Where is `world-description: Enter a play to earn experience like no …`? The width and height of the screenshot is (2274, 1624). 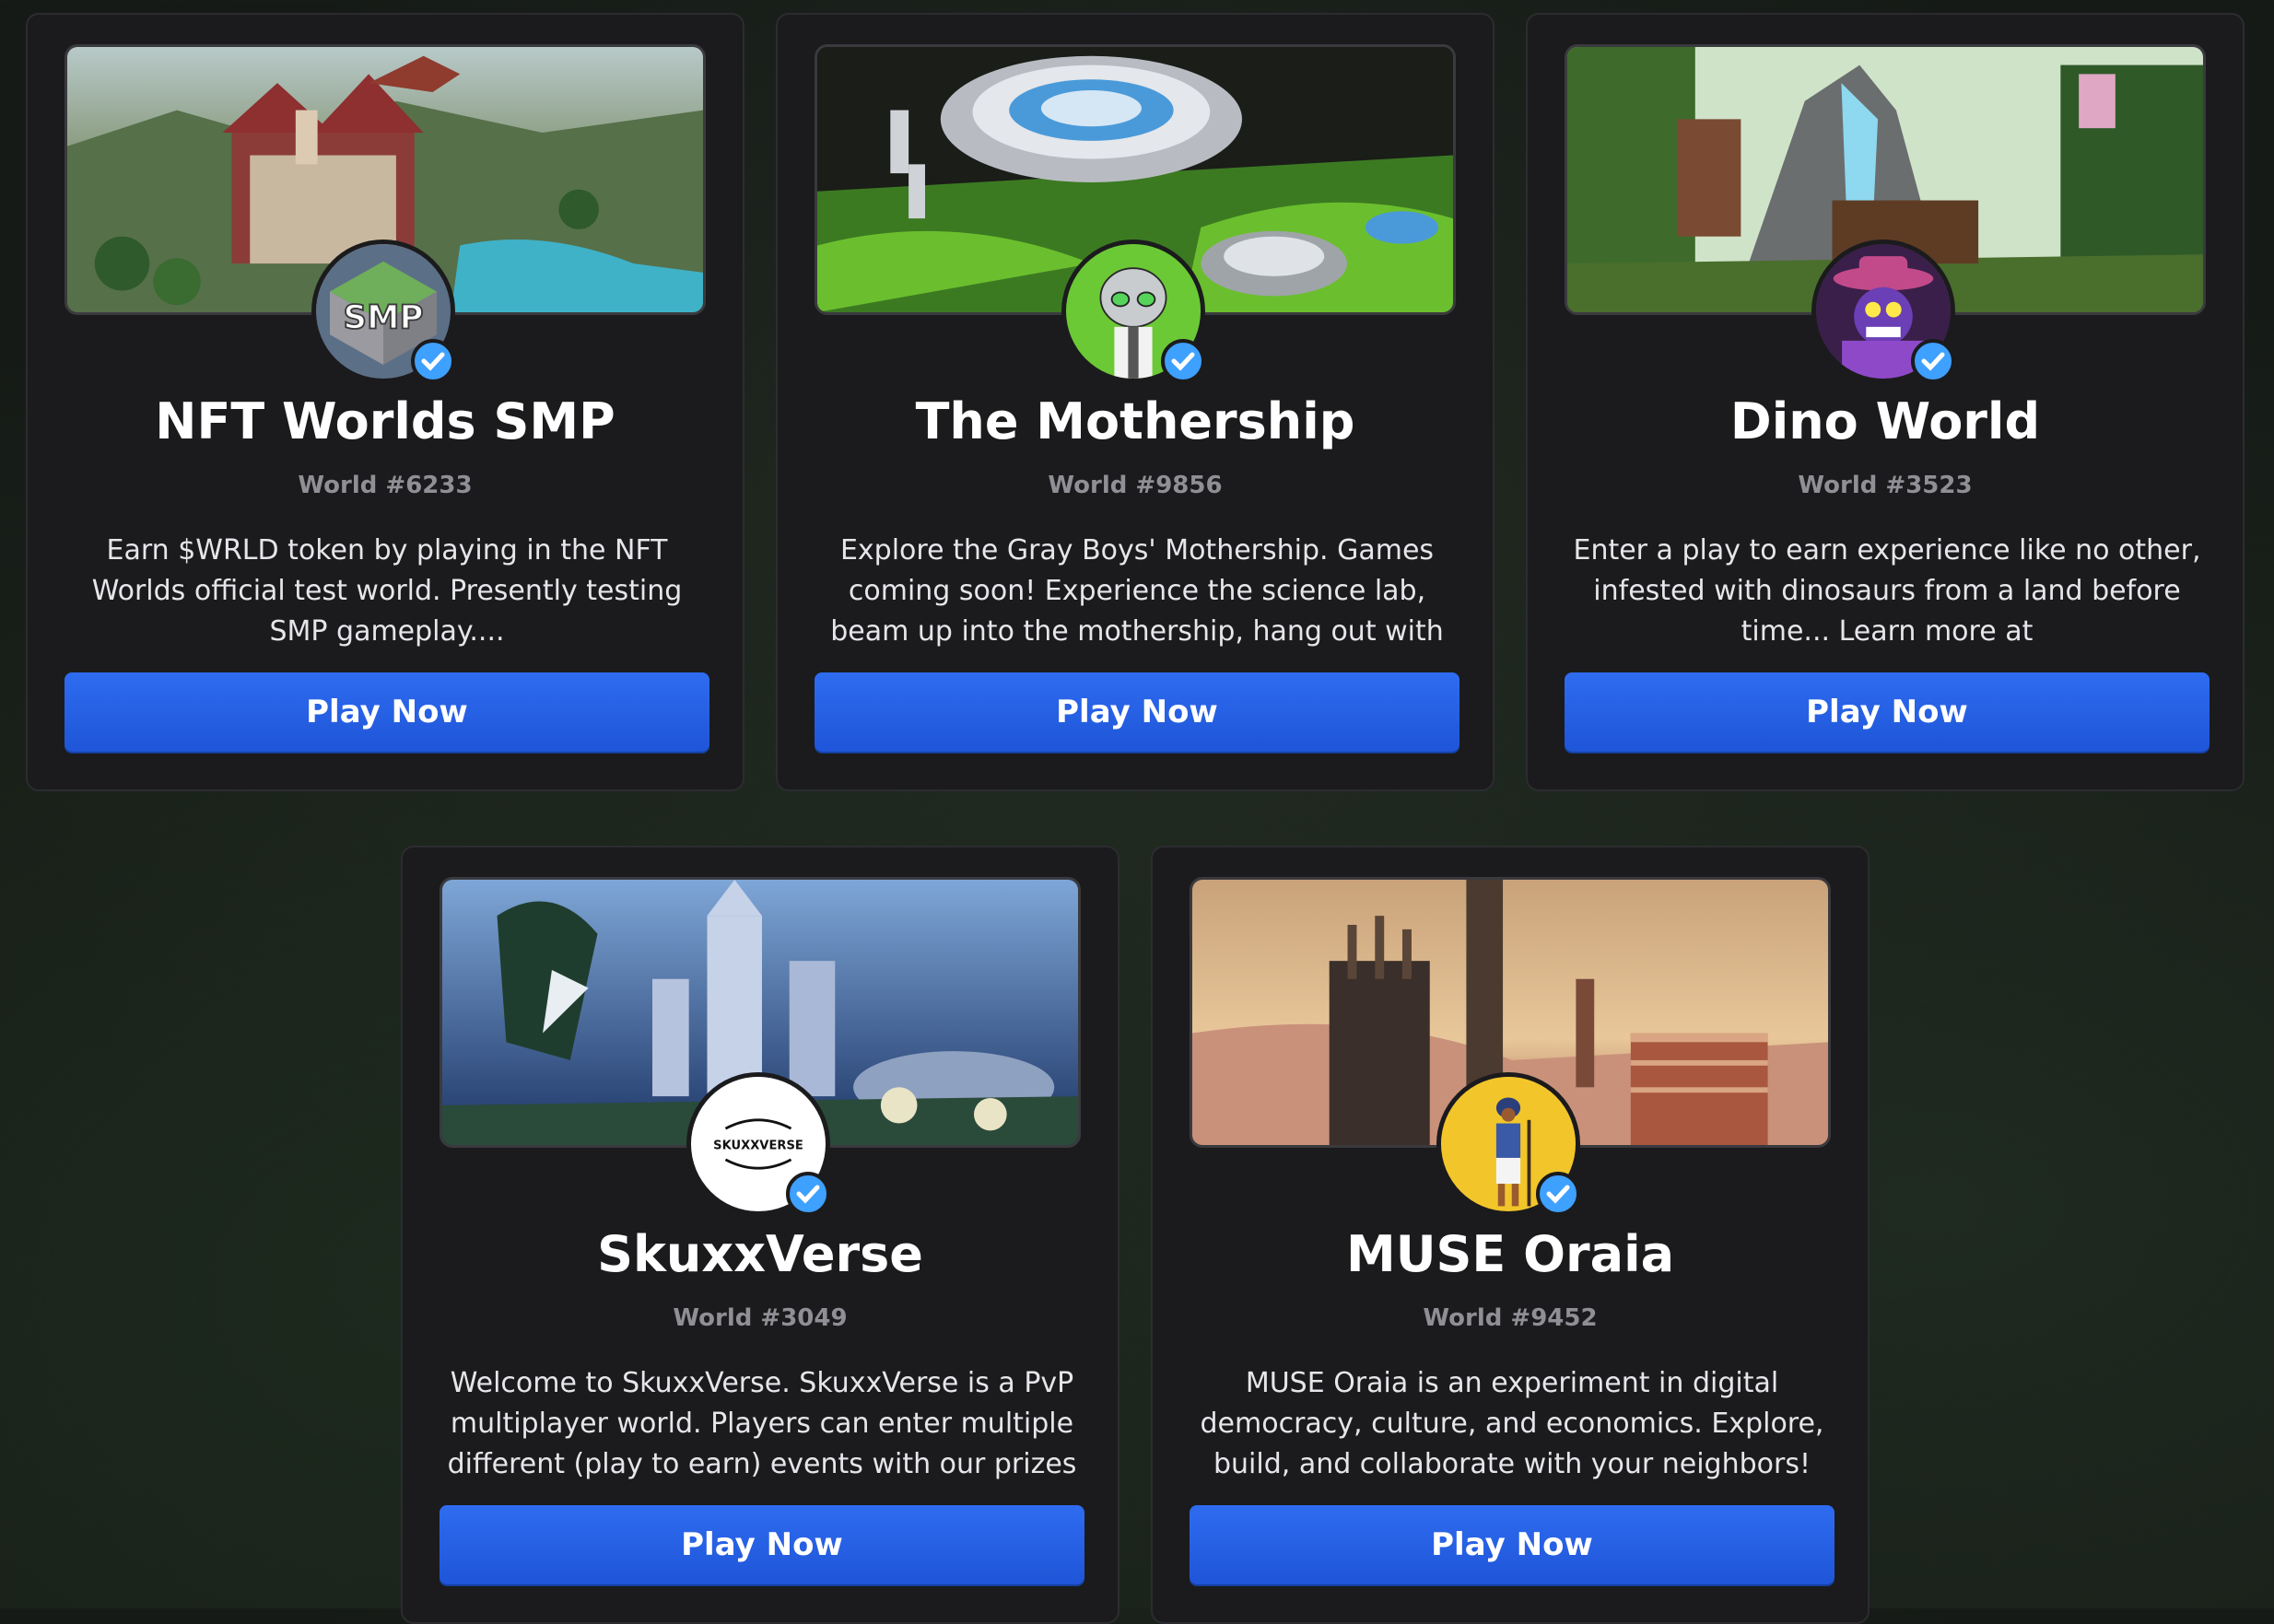 world-description: Enter a play to earn experience like no … is located at coordinates (1887, 591).